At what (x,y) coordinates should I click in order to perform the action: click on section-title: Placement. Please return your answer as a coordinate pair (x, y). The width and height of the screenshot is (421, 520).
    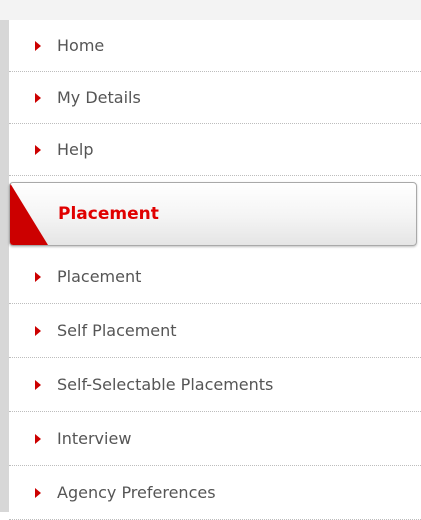
    Looking at the image, I should click on (108, 214).